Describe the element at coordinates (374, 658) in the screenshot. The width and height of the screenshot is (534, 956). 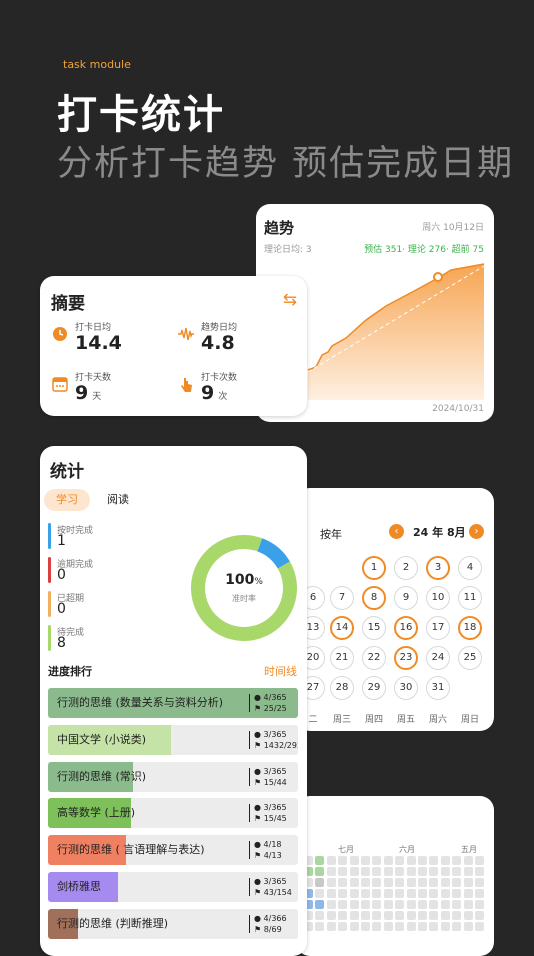
I see `calendar-day: 22` at that location.